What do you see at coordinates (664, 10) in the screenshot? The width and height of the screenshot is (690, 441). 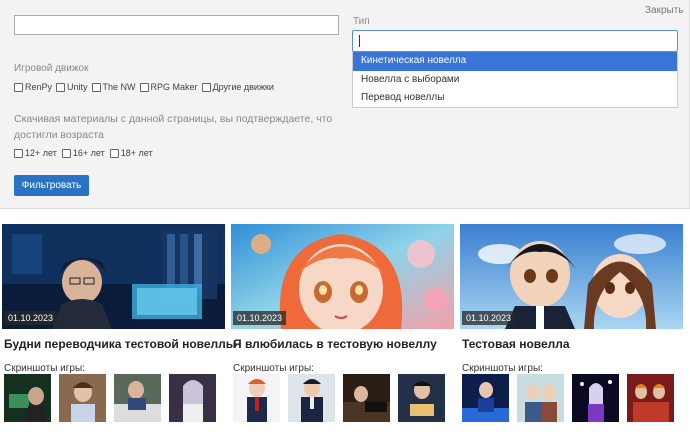 I see `close-link: Закрыть` at bounding box center [664, 10].